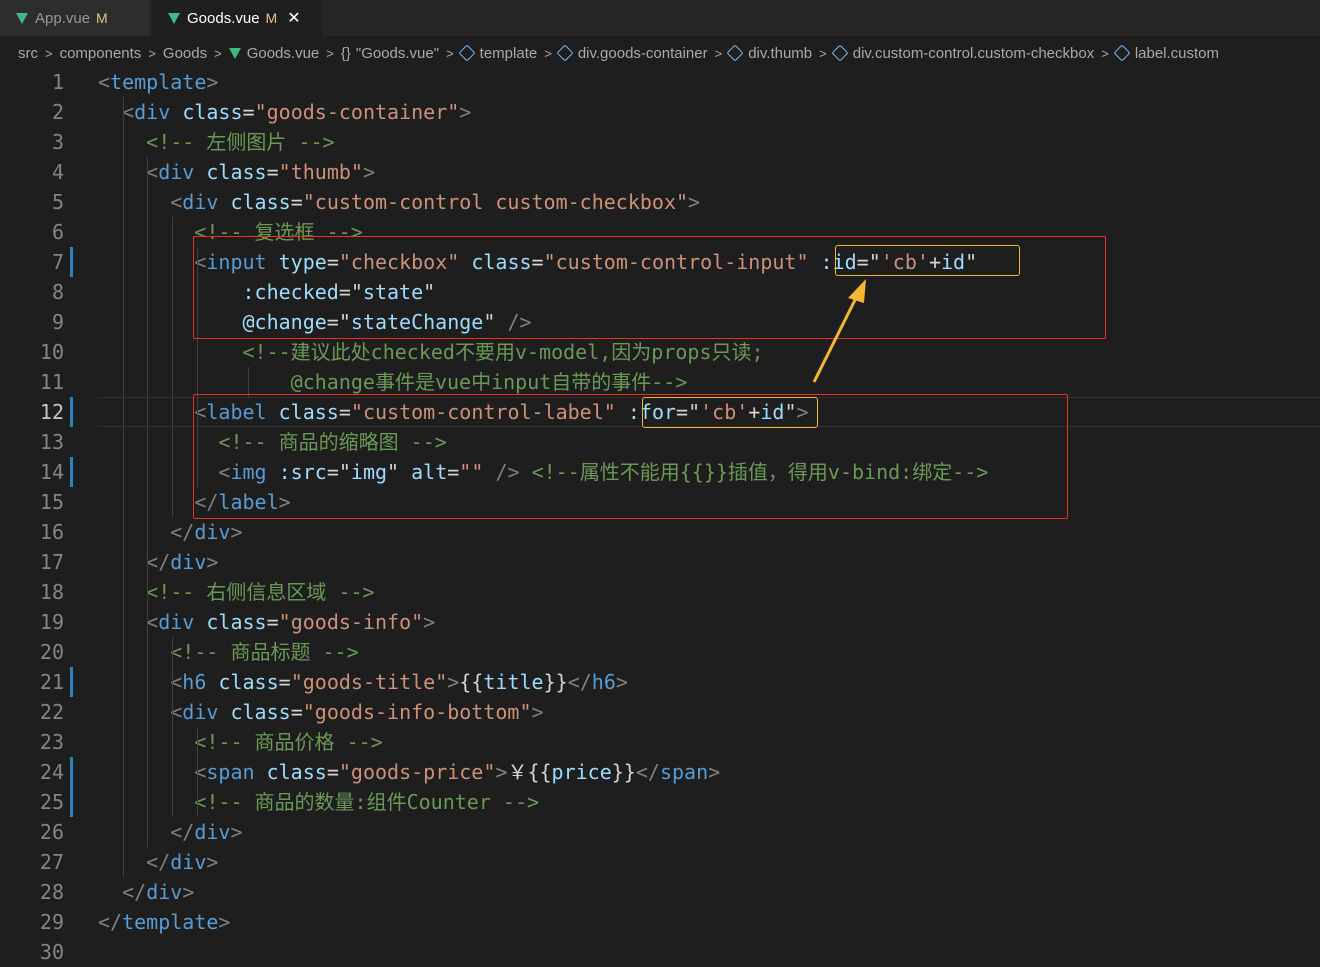  I want to click on highlight-box-for-binding, so click(730, 412).